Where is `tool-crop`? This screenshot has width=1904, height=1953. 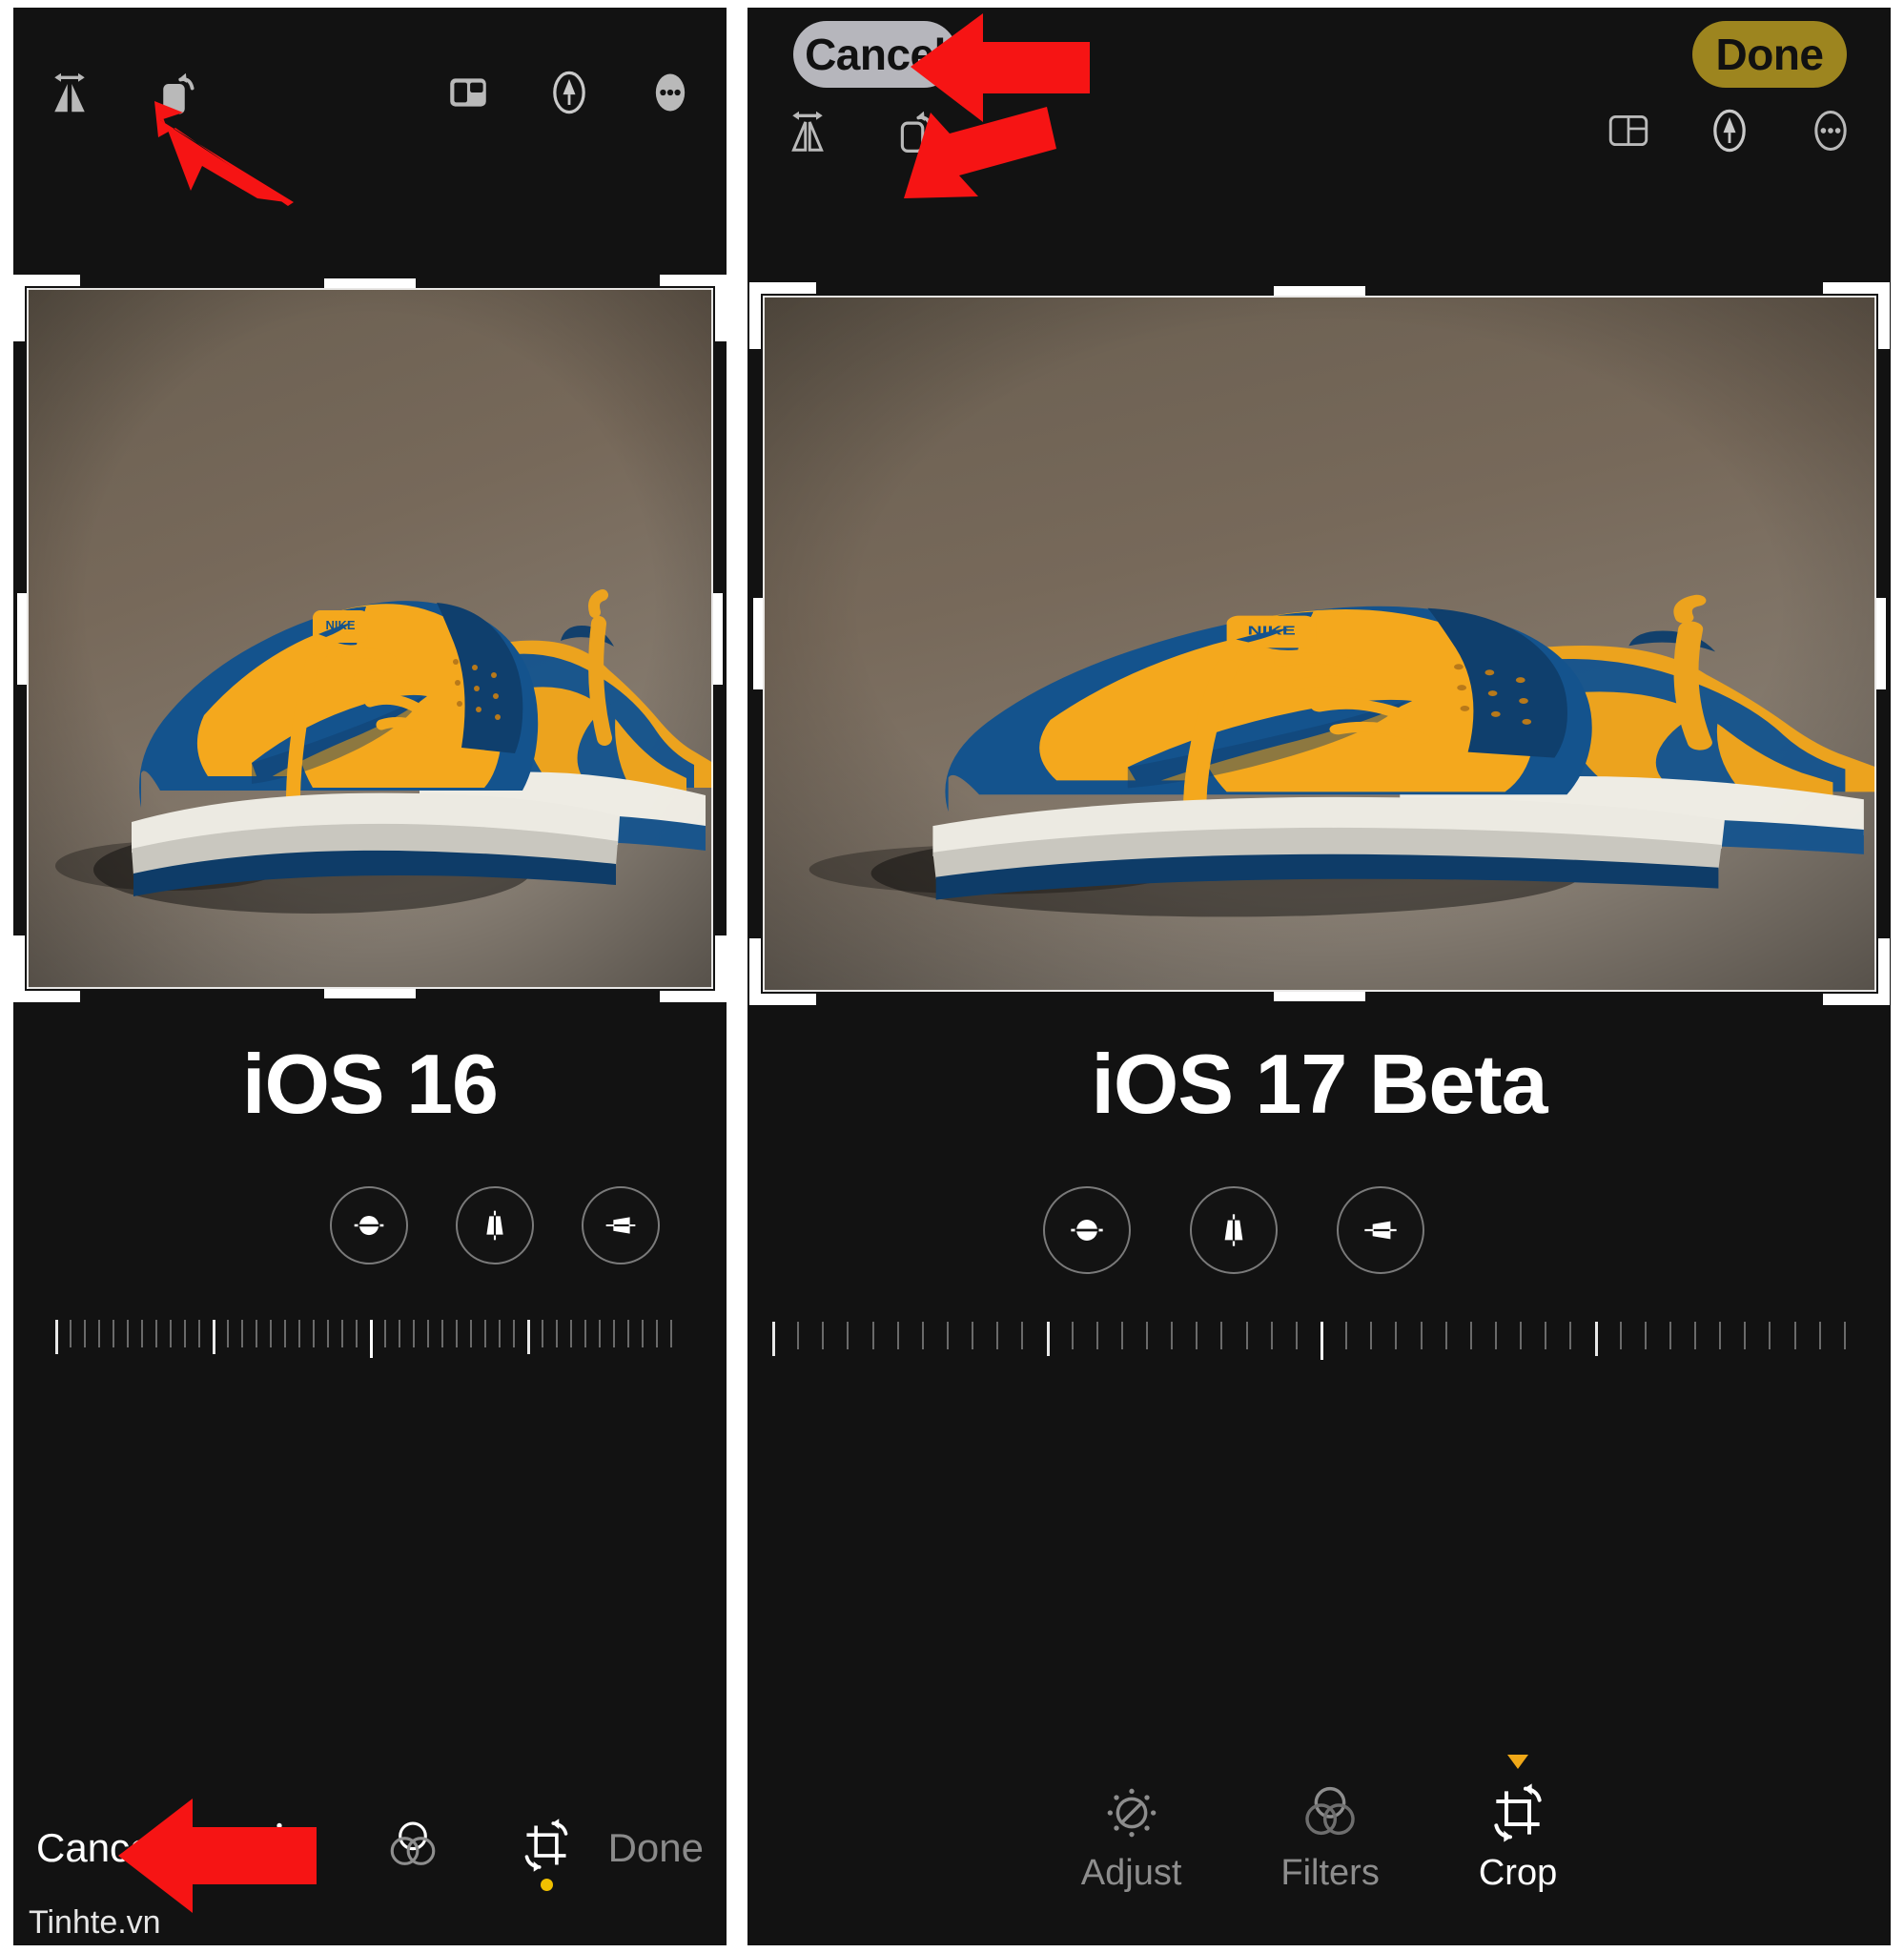
tool-crop is located at coordinates (546, 1854).